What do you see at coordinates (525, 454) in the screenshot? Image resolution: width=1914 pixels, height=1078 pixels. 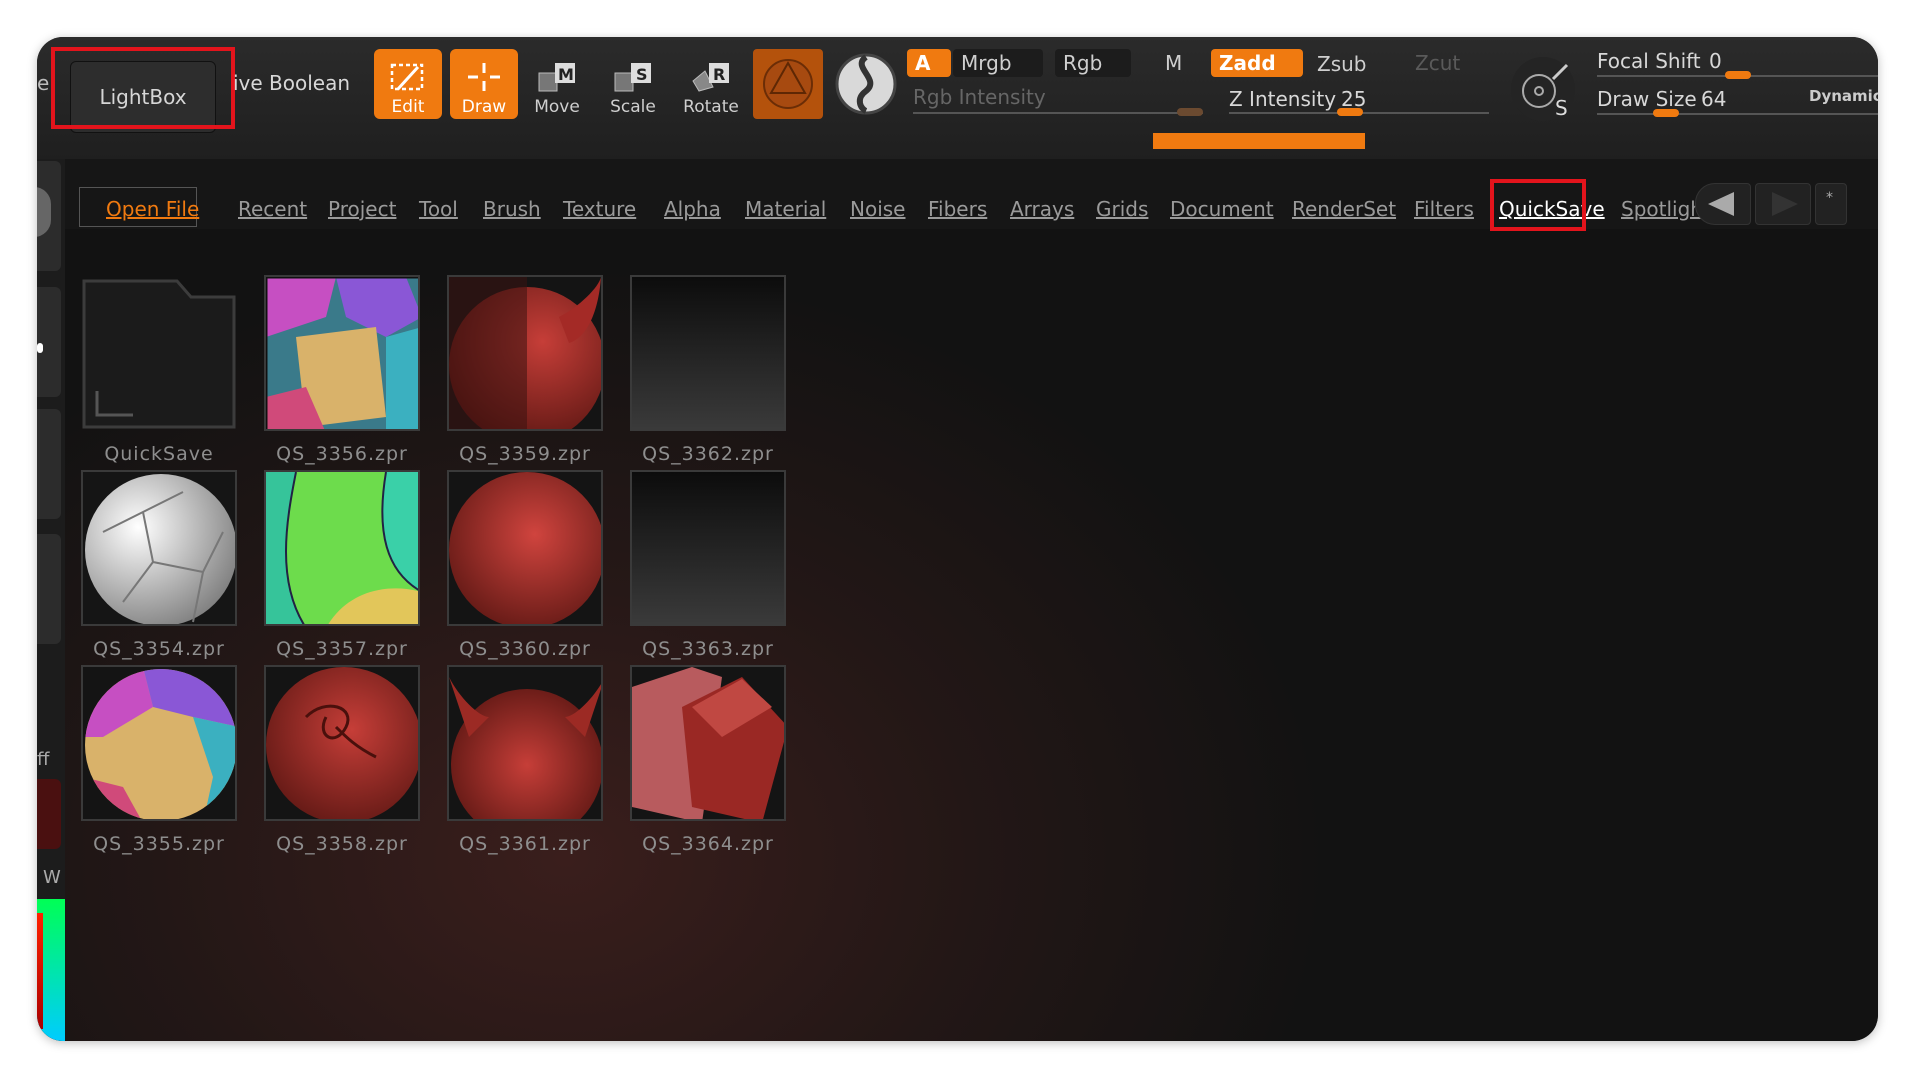 I see `file-caption: QS_3359.zpr` at bounding box center [525, 454].